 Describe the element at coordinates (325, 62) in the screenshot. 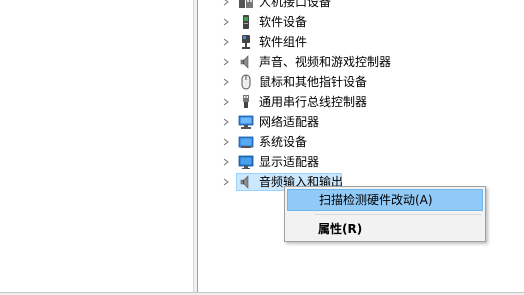

I see `tree-item-label: 声音、视频和游戏控制器` at that location.